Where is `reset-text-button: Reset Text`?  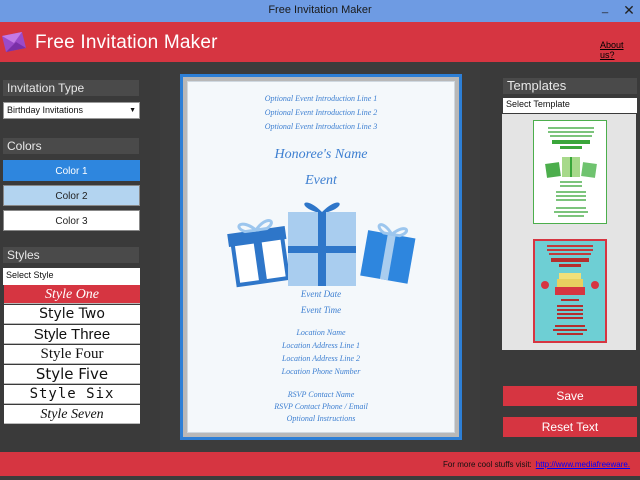
reset-text-button: Reset Text is located at coordinates (570, 427).